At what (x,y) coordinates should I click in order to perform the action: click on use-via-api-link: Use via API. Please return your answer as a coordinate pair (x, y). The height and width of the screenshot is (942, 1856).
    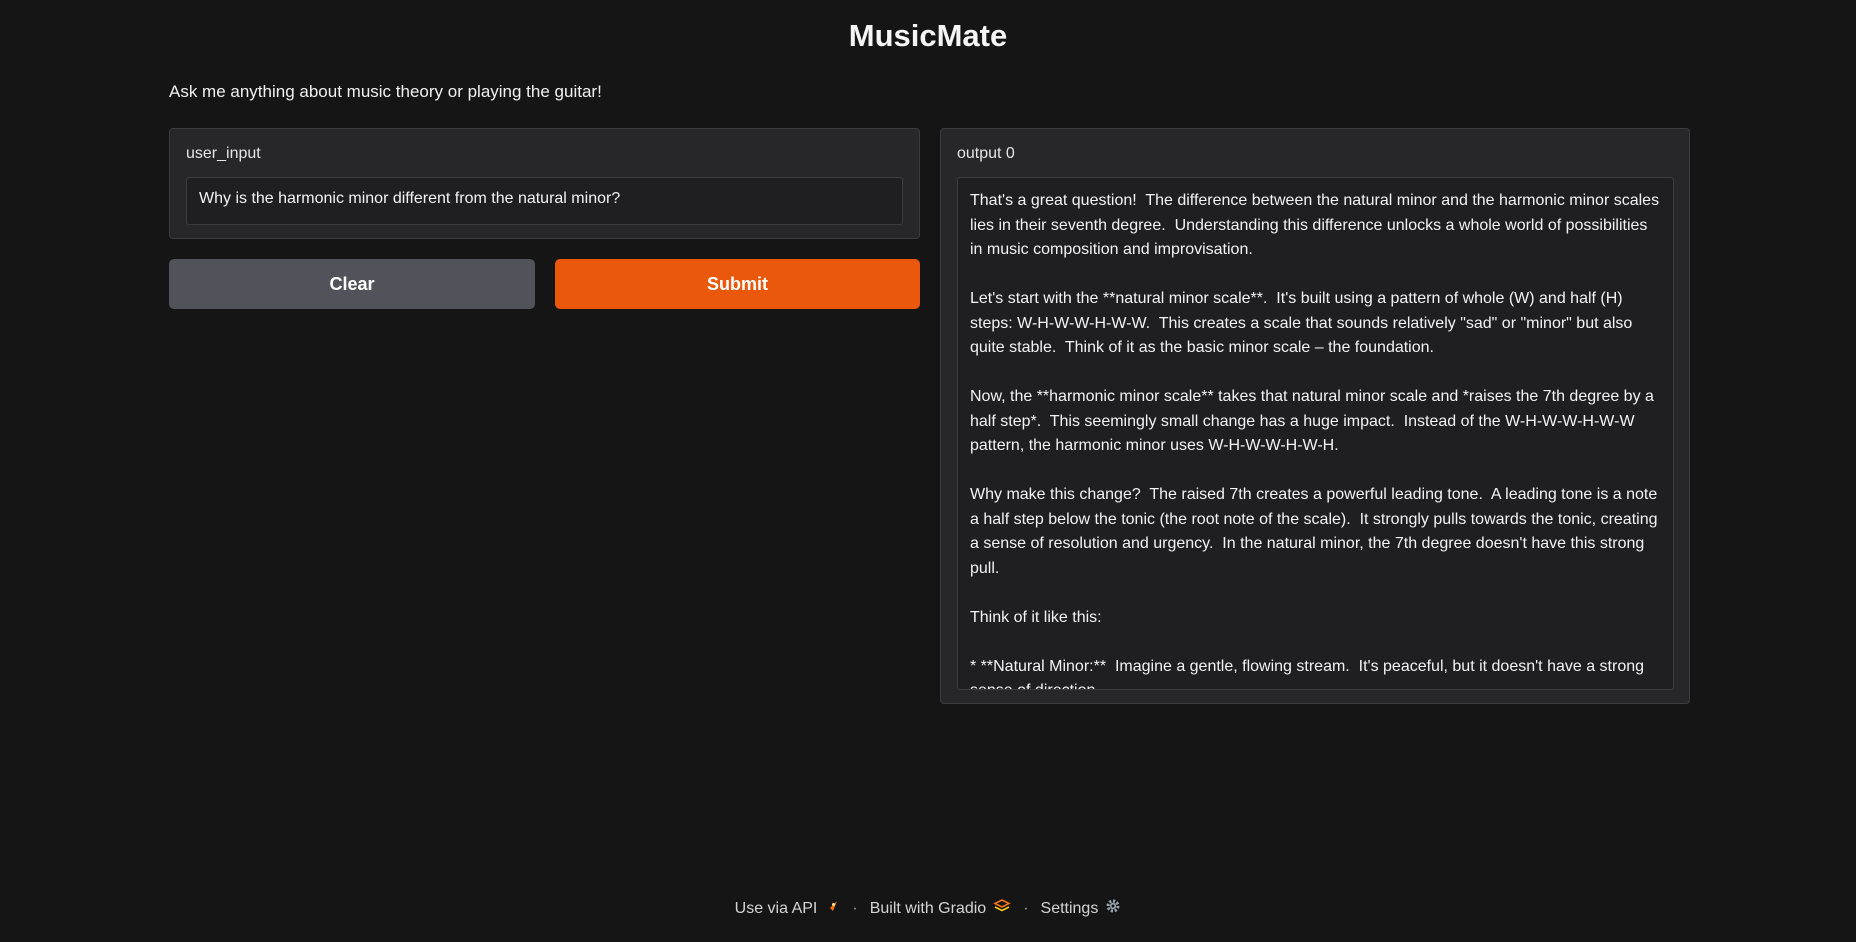
    Looking at the image, I should click on (788, 908).